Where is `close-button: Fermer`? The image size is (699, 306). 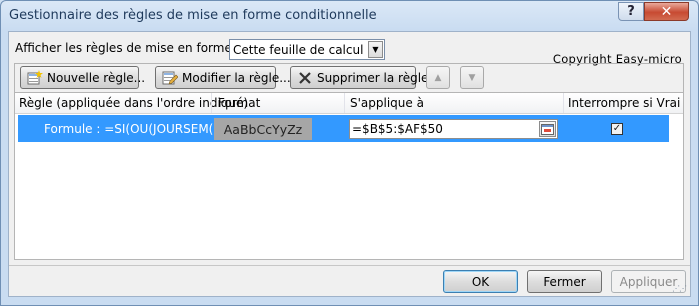
close-button: Fermer is located at coordinates (564, 281).